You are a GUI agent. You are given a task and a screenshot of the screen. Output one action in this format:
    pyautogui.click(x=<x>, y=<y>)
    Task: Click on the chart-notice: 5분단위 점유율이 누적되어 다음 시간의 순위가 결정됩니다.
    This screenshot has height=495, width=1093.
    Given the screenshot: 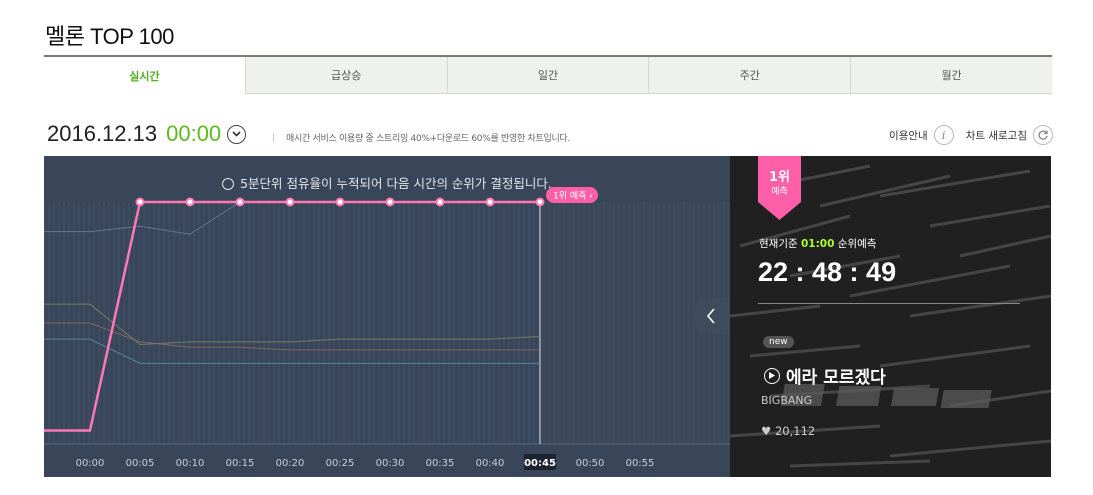 What is the action you would take?
    pyautogui.click(x=387, y=182)
    